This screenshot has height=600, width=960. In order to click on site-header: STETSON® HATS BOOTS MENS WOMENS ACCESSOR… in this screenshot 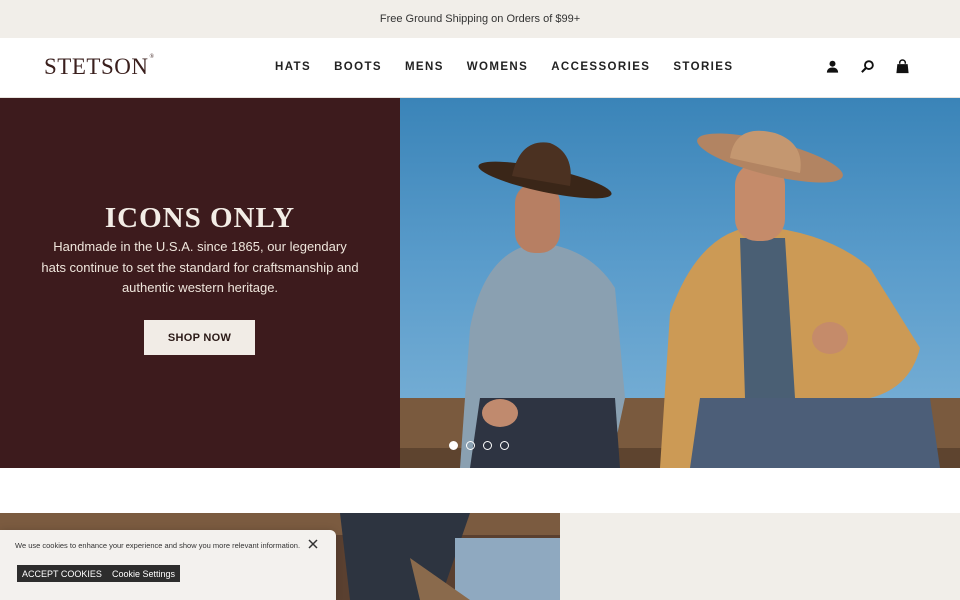, I will do `click(480, 68)`.